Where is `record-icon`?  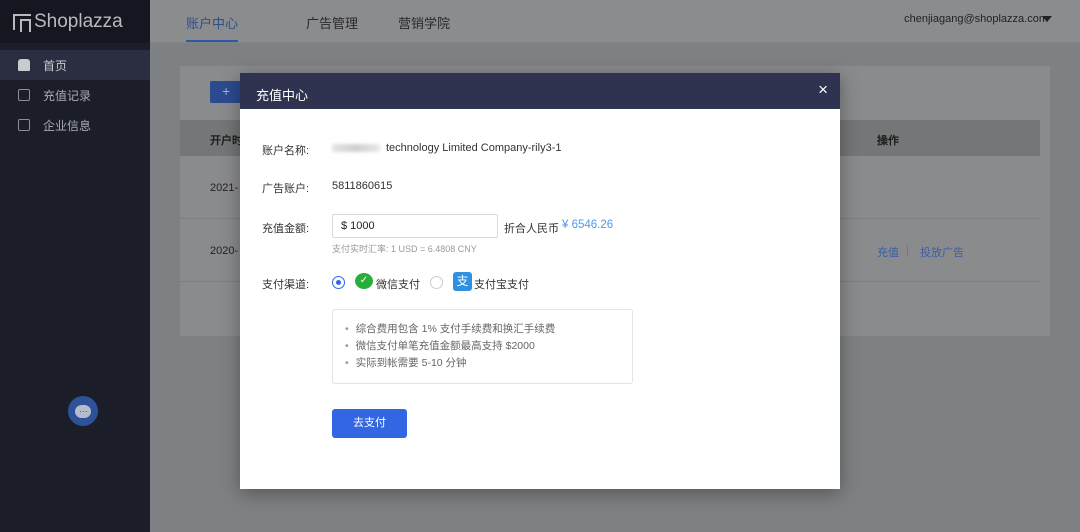 record-icon is located at coordinates (24, 95).